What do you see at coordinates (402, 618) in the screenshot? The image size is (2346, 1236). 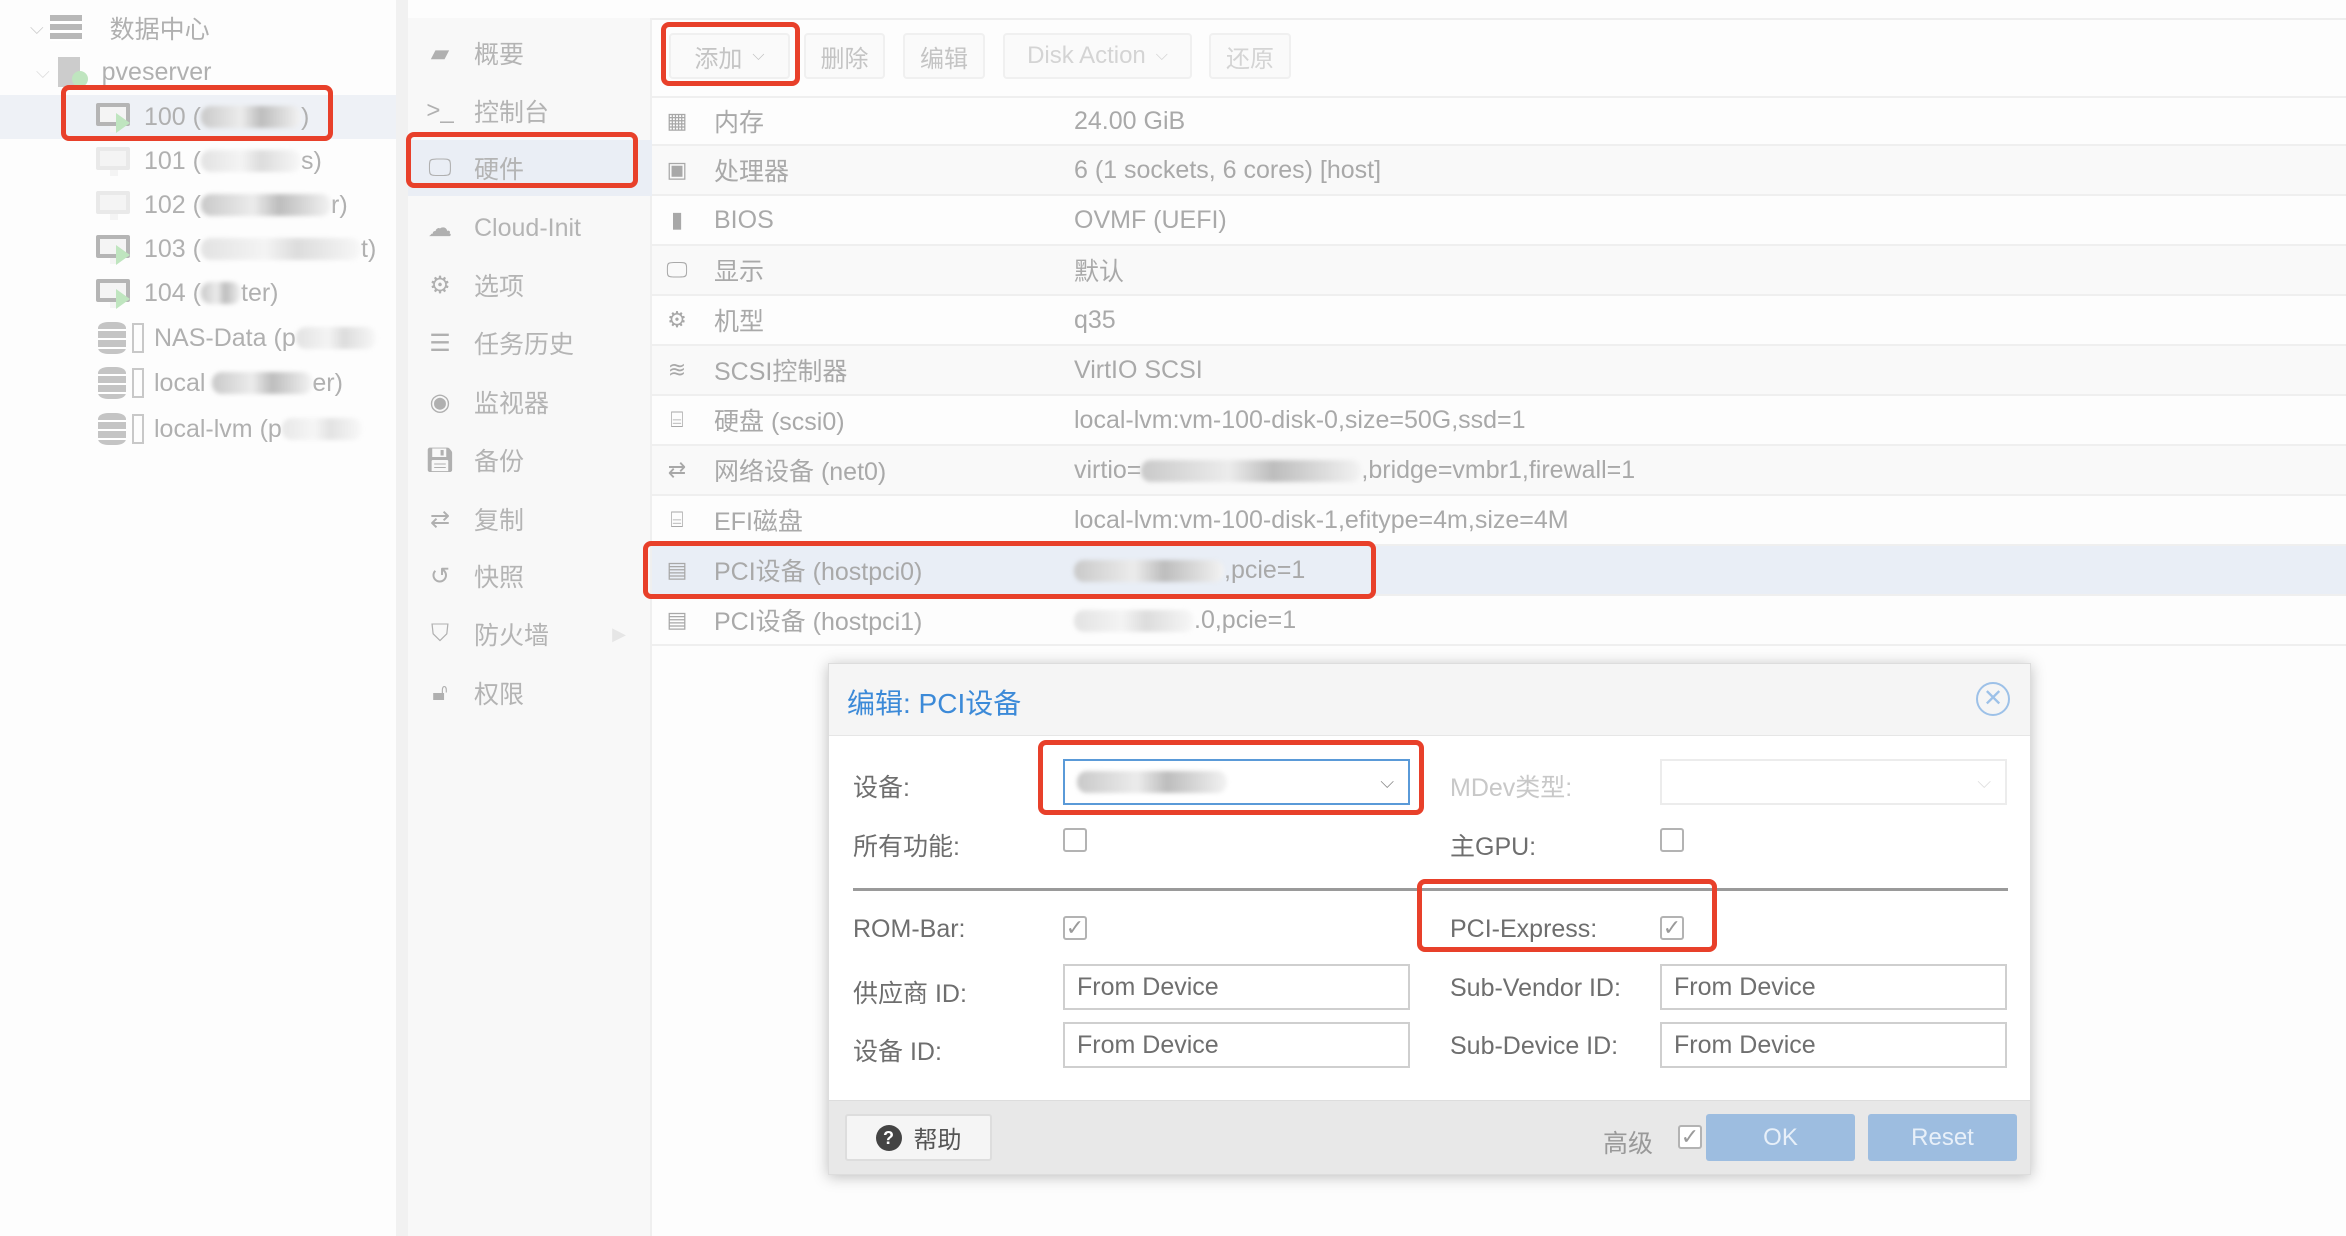 I see `splitter` at bounding box center [402, 618].